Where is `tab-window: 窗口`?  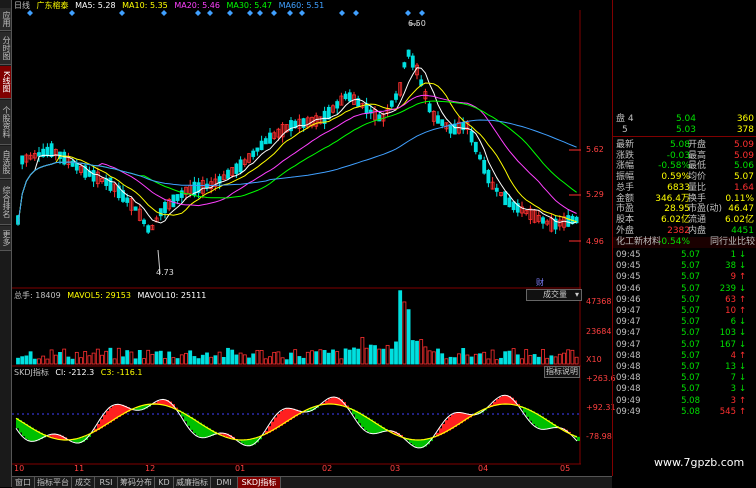 tab-window: 窗口 is located at coordinates (23, 482).